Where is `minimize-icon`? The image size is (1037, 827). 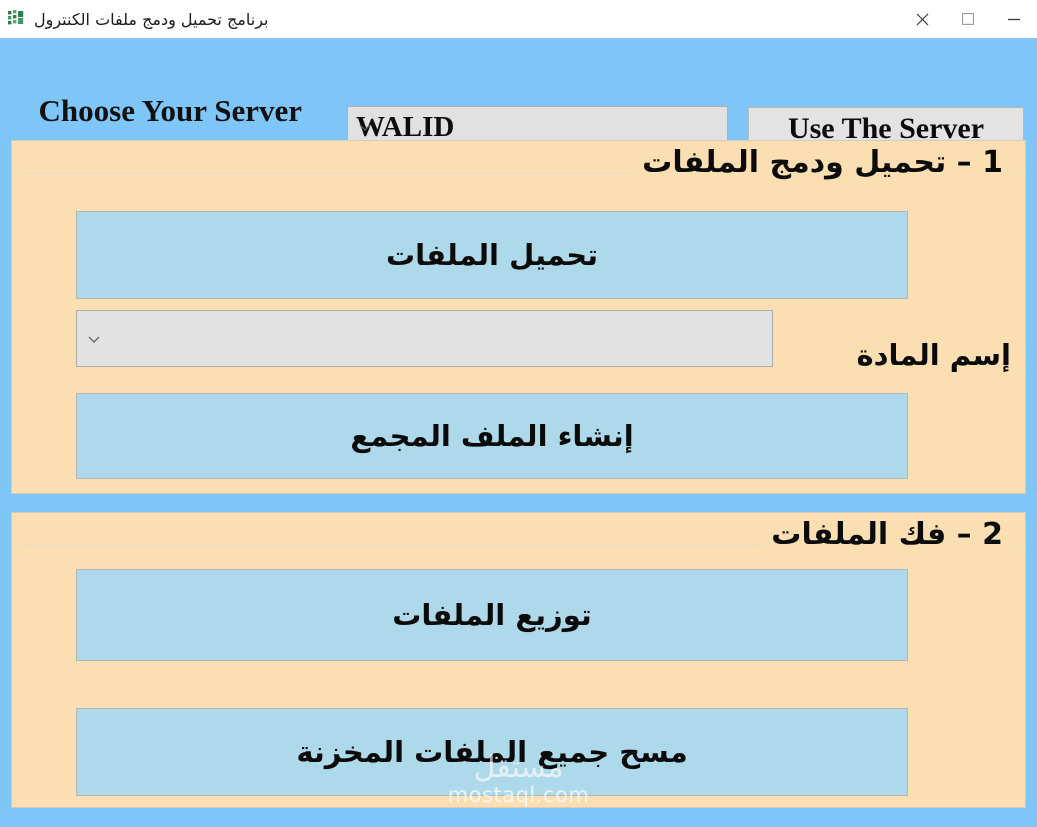
minimize-icon is located at coordinates (1014, 19).